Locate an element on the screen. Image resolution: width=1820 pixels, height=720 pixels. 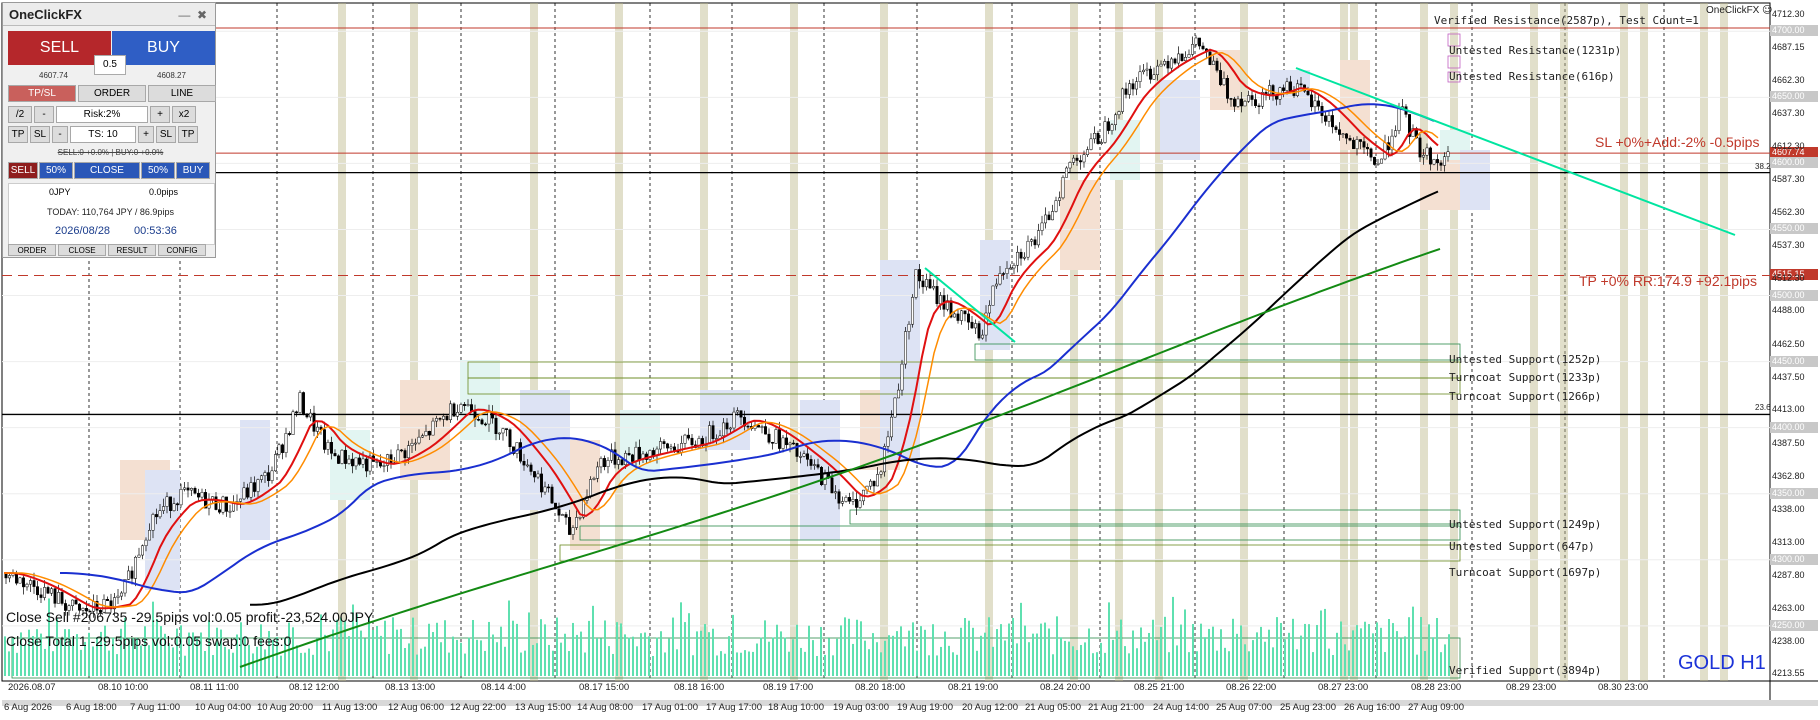
zone-label: Untested Support(647p) is located at coordinates (1522, 546).